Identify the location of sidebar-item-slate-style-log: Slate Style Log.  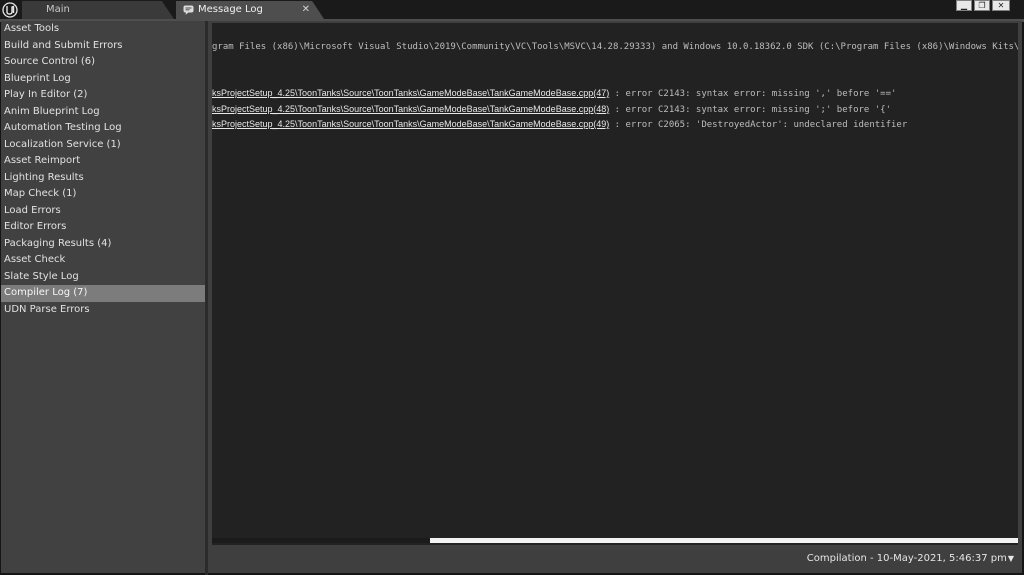
(103, 277).